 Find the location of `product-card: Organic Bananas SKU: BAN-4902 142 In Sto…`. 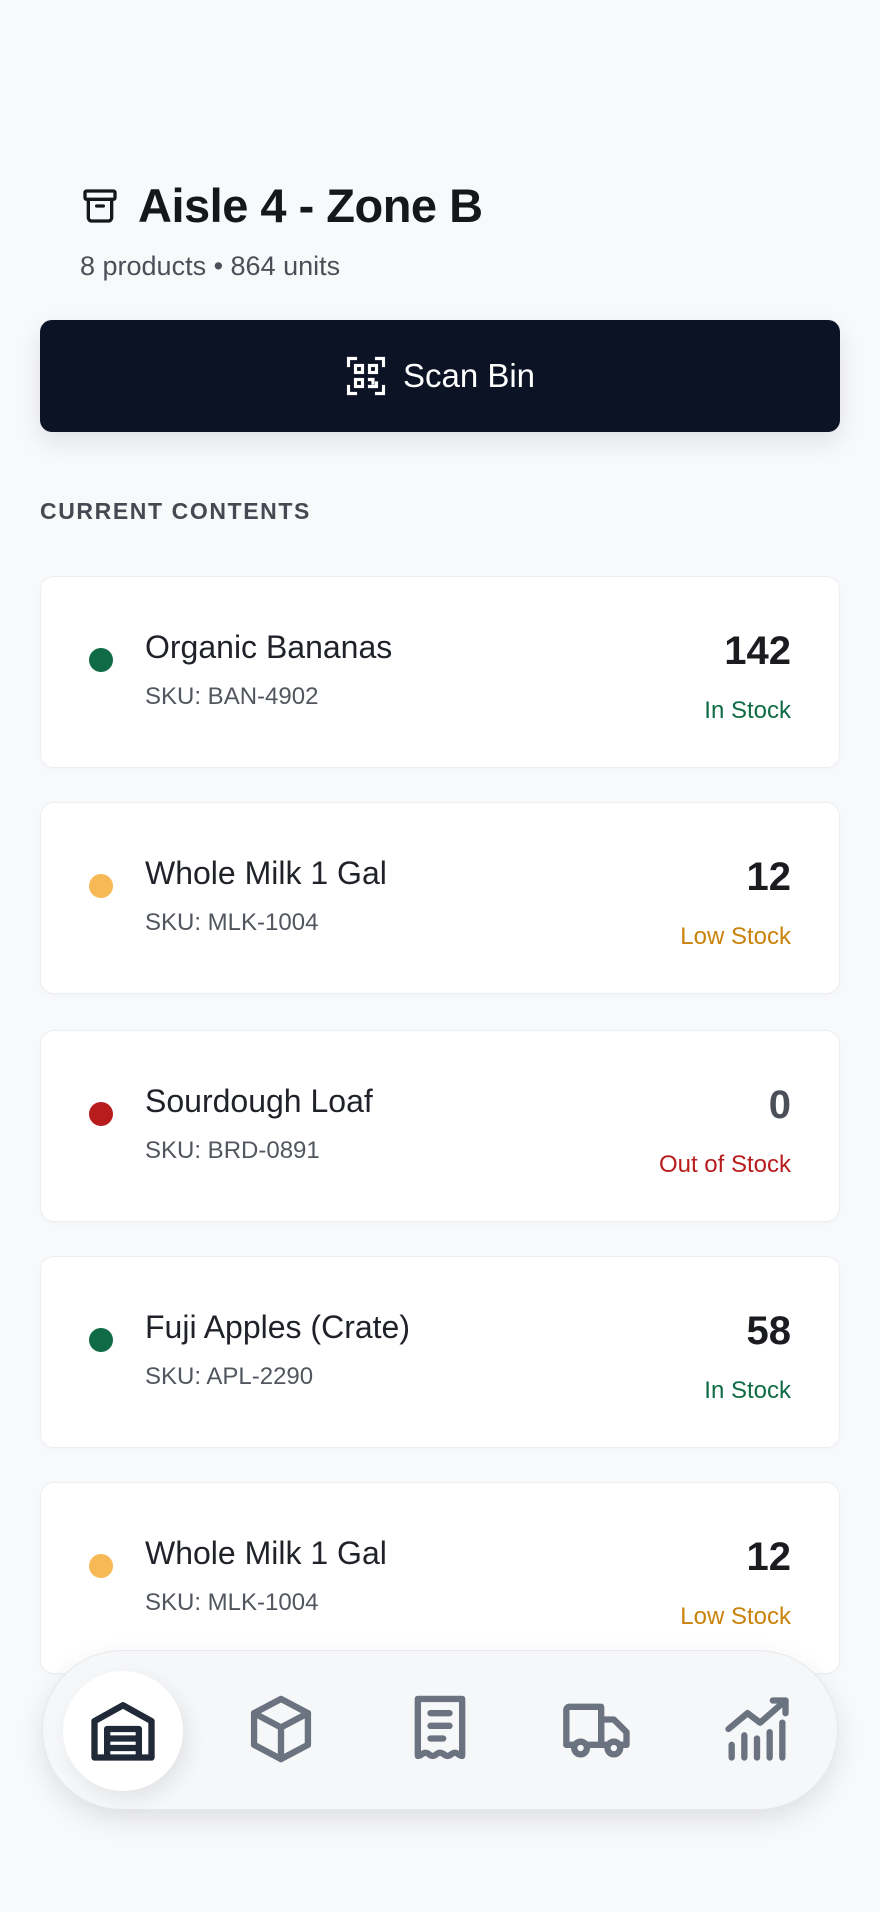

product-card: Organic Bananas SKU: BAN-4902 142 In Sto… is located at coordinates (440, 672).